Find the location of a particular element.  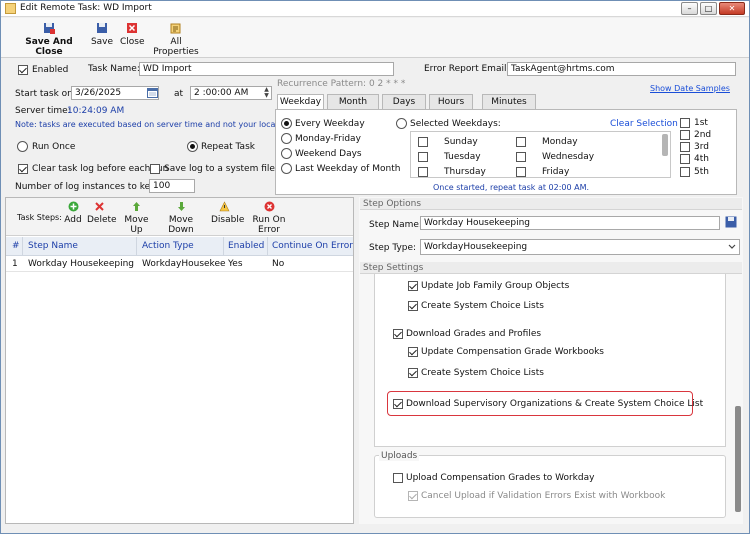

weekend-days-label: Weekend Days is located at coordinates (328, 154).